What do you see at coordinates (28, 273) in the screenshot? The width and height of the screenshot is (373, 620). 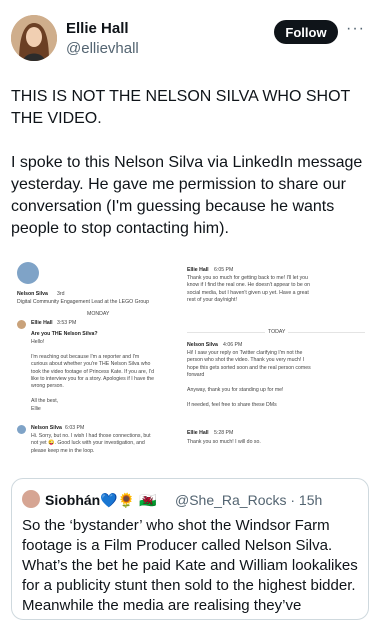 I see `nelson-avatar-large` at bounding box center [28, 273].